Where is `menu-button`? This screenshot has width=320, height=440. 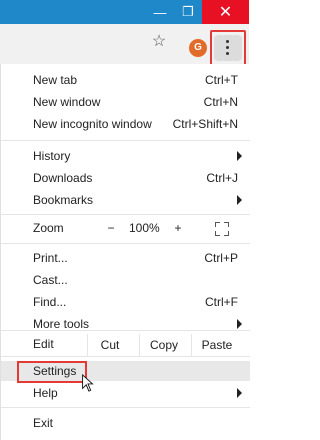
menu-button is located at coordinates (228, 48).